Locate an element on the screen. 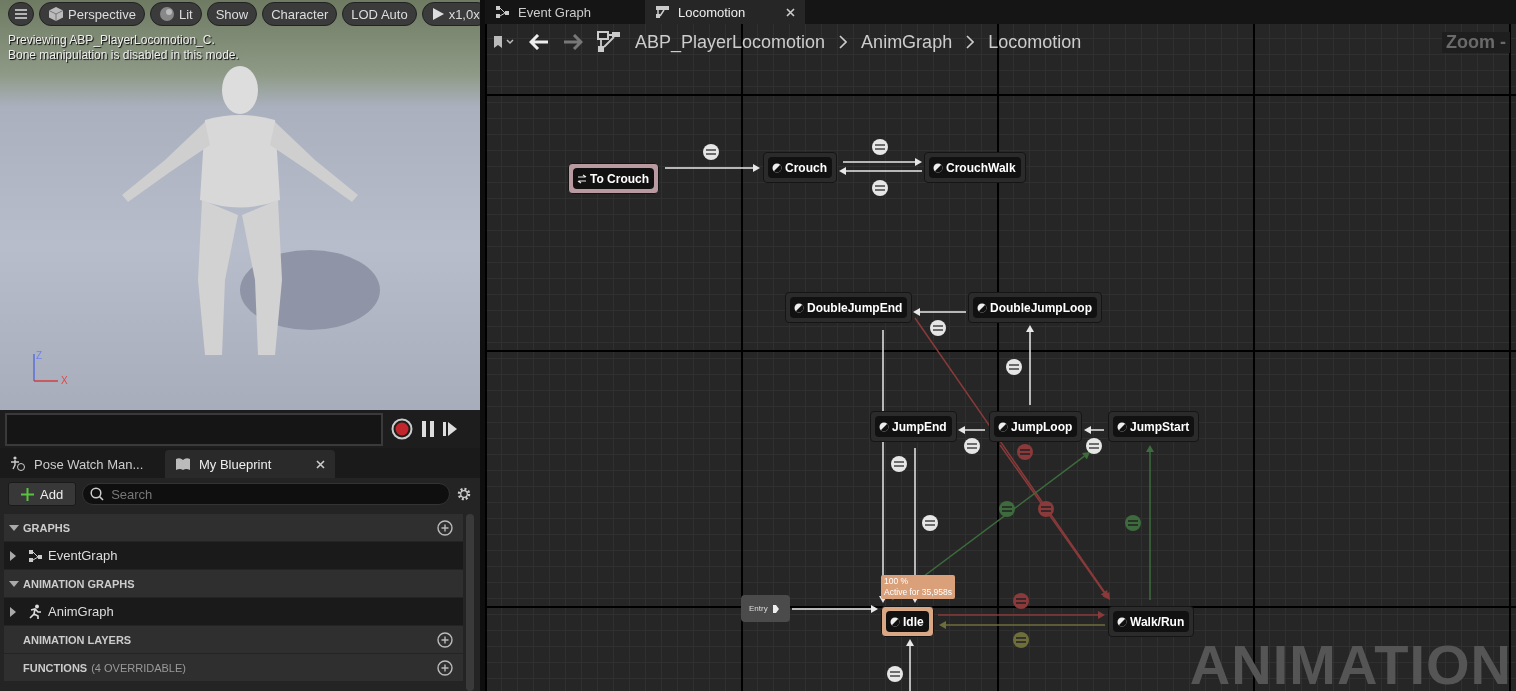 The width and height of the screenshot is (1516, 691). viewport-message: Bone manipulation is disabled in this mode. is located at coordinates (123, 55).